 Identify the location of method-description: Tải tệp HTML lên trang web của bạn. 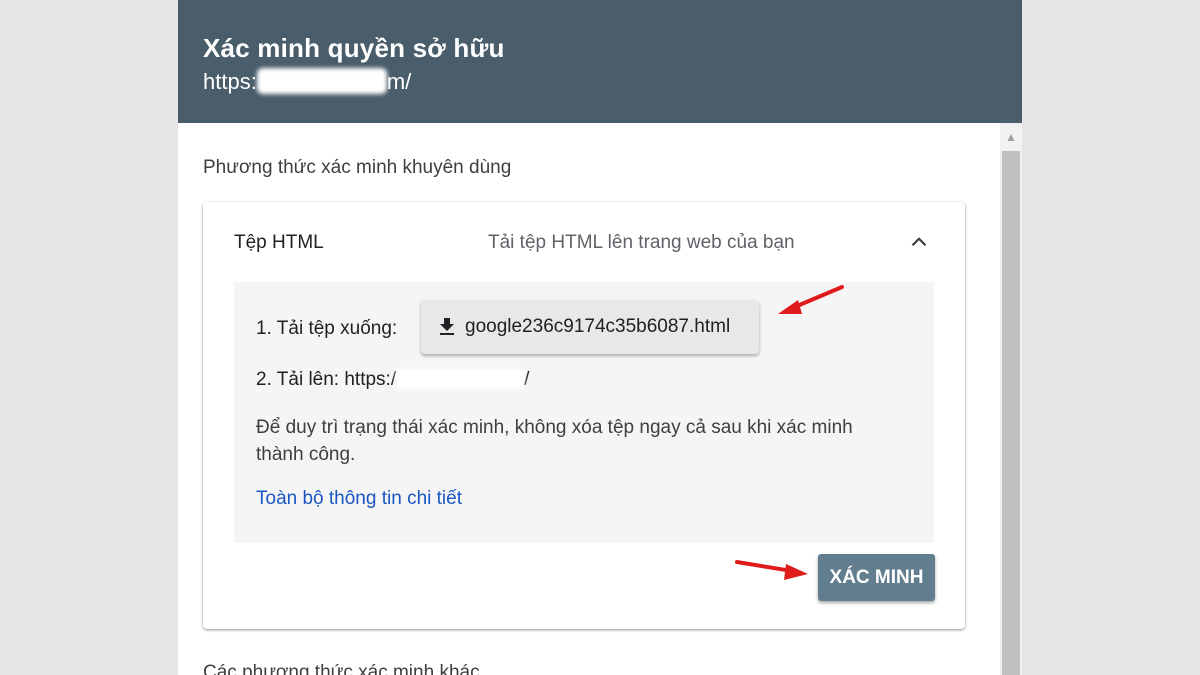
(641, 242).